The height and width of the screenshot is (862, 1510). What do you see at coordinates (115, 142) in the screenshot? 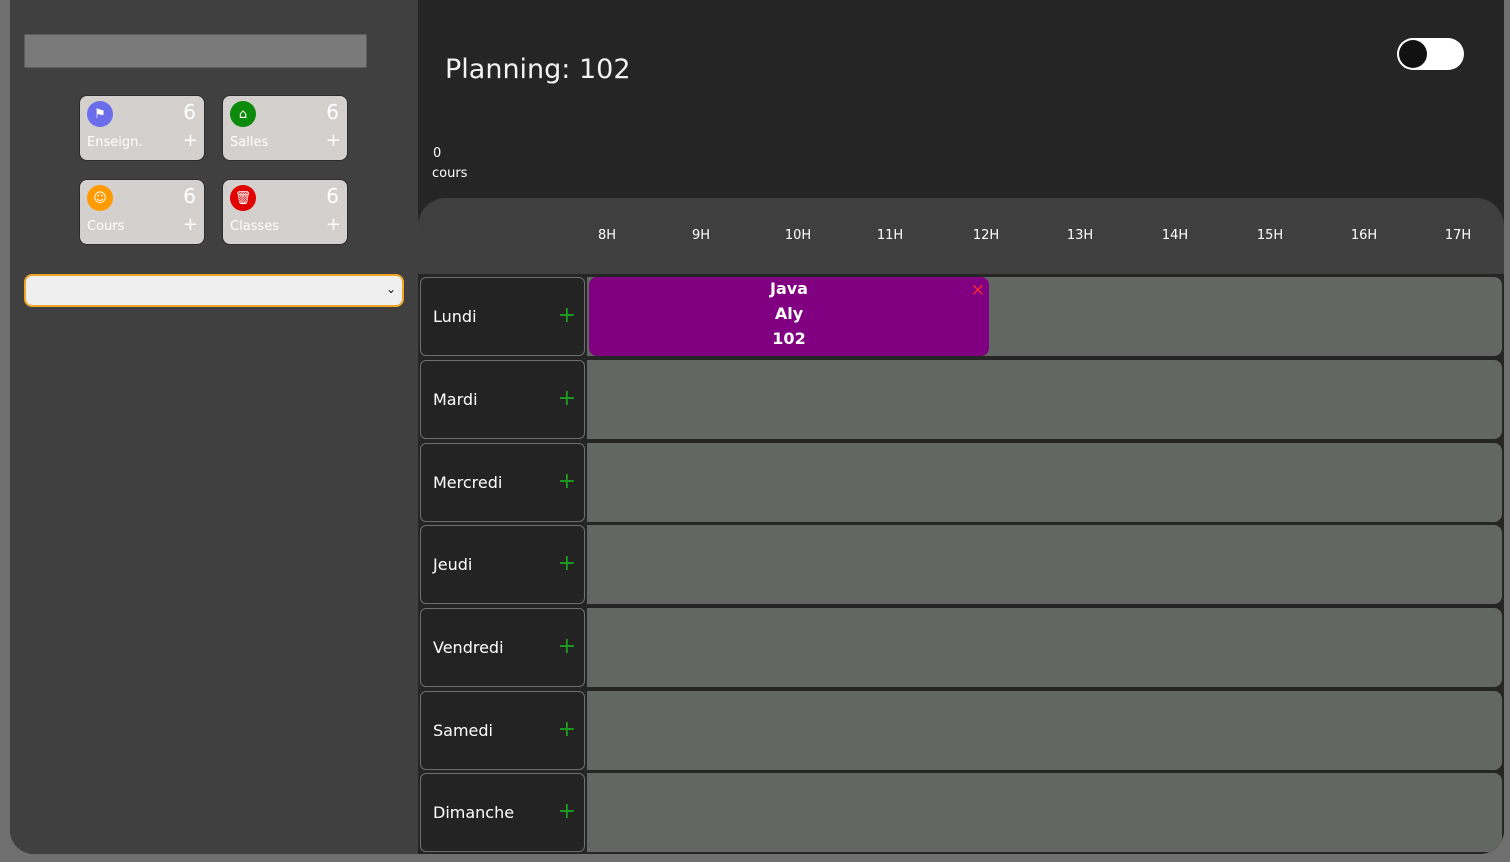
I see `stat-label: Enseign.` at bounding box center [115, 142].